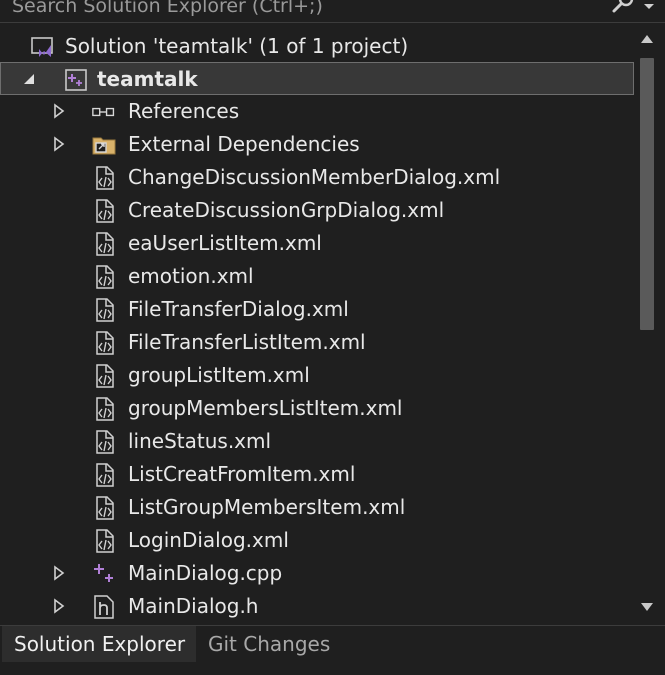 The height and width of the screenshot is (675, 665). I want to click on tree-item-label: groupMembersListItem.xml, so click(265, 408).